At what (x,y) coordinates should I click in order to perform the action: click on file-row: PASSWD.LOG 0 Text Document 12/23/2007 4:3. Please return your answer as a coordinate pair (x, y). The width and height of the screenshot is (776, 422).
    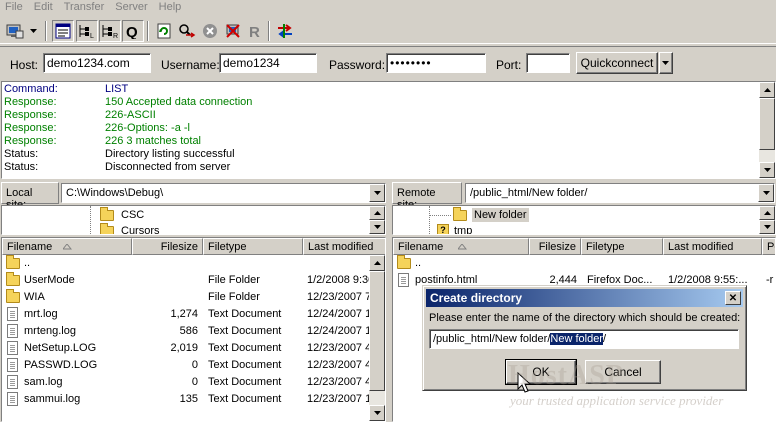
    Looking at the image, I should click on (193, 365).